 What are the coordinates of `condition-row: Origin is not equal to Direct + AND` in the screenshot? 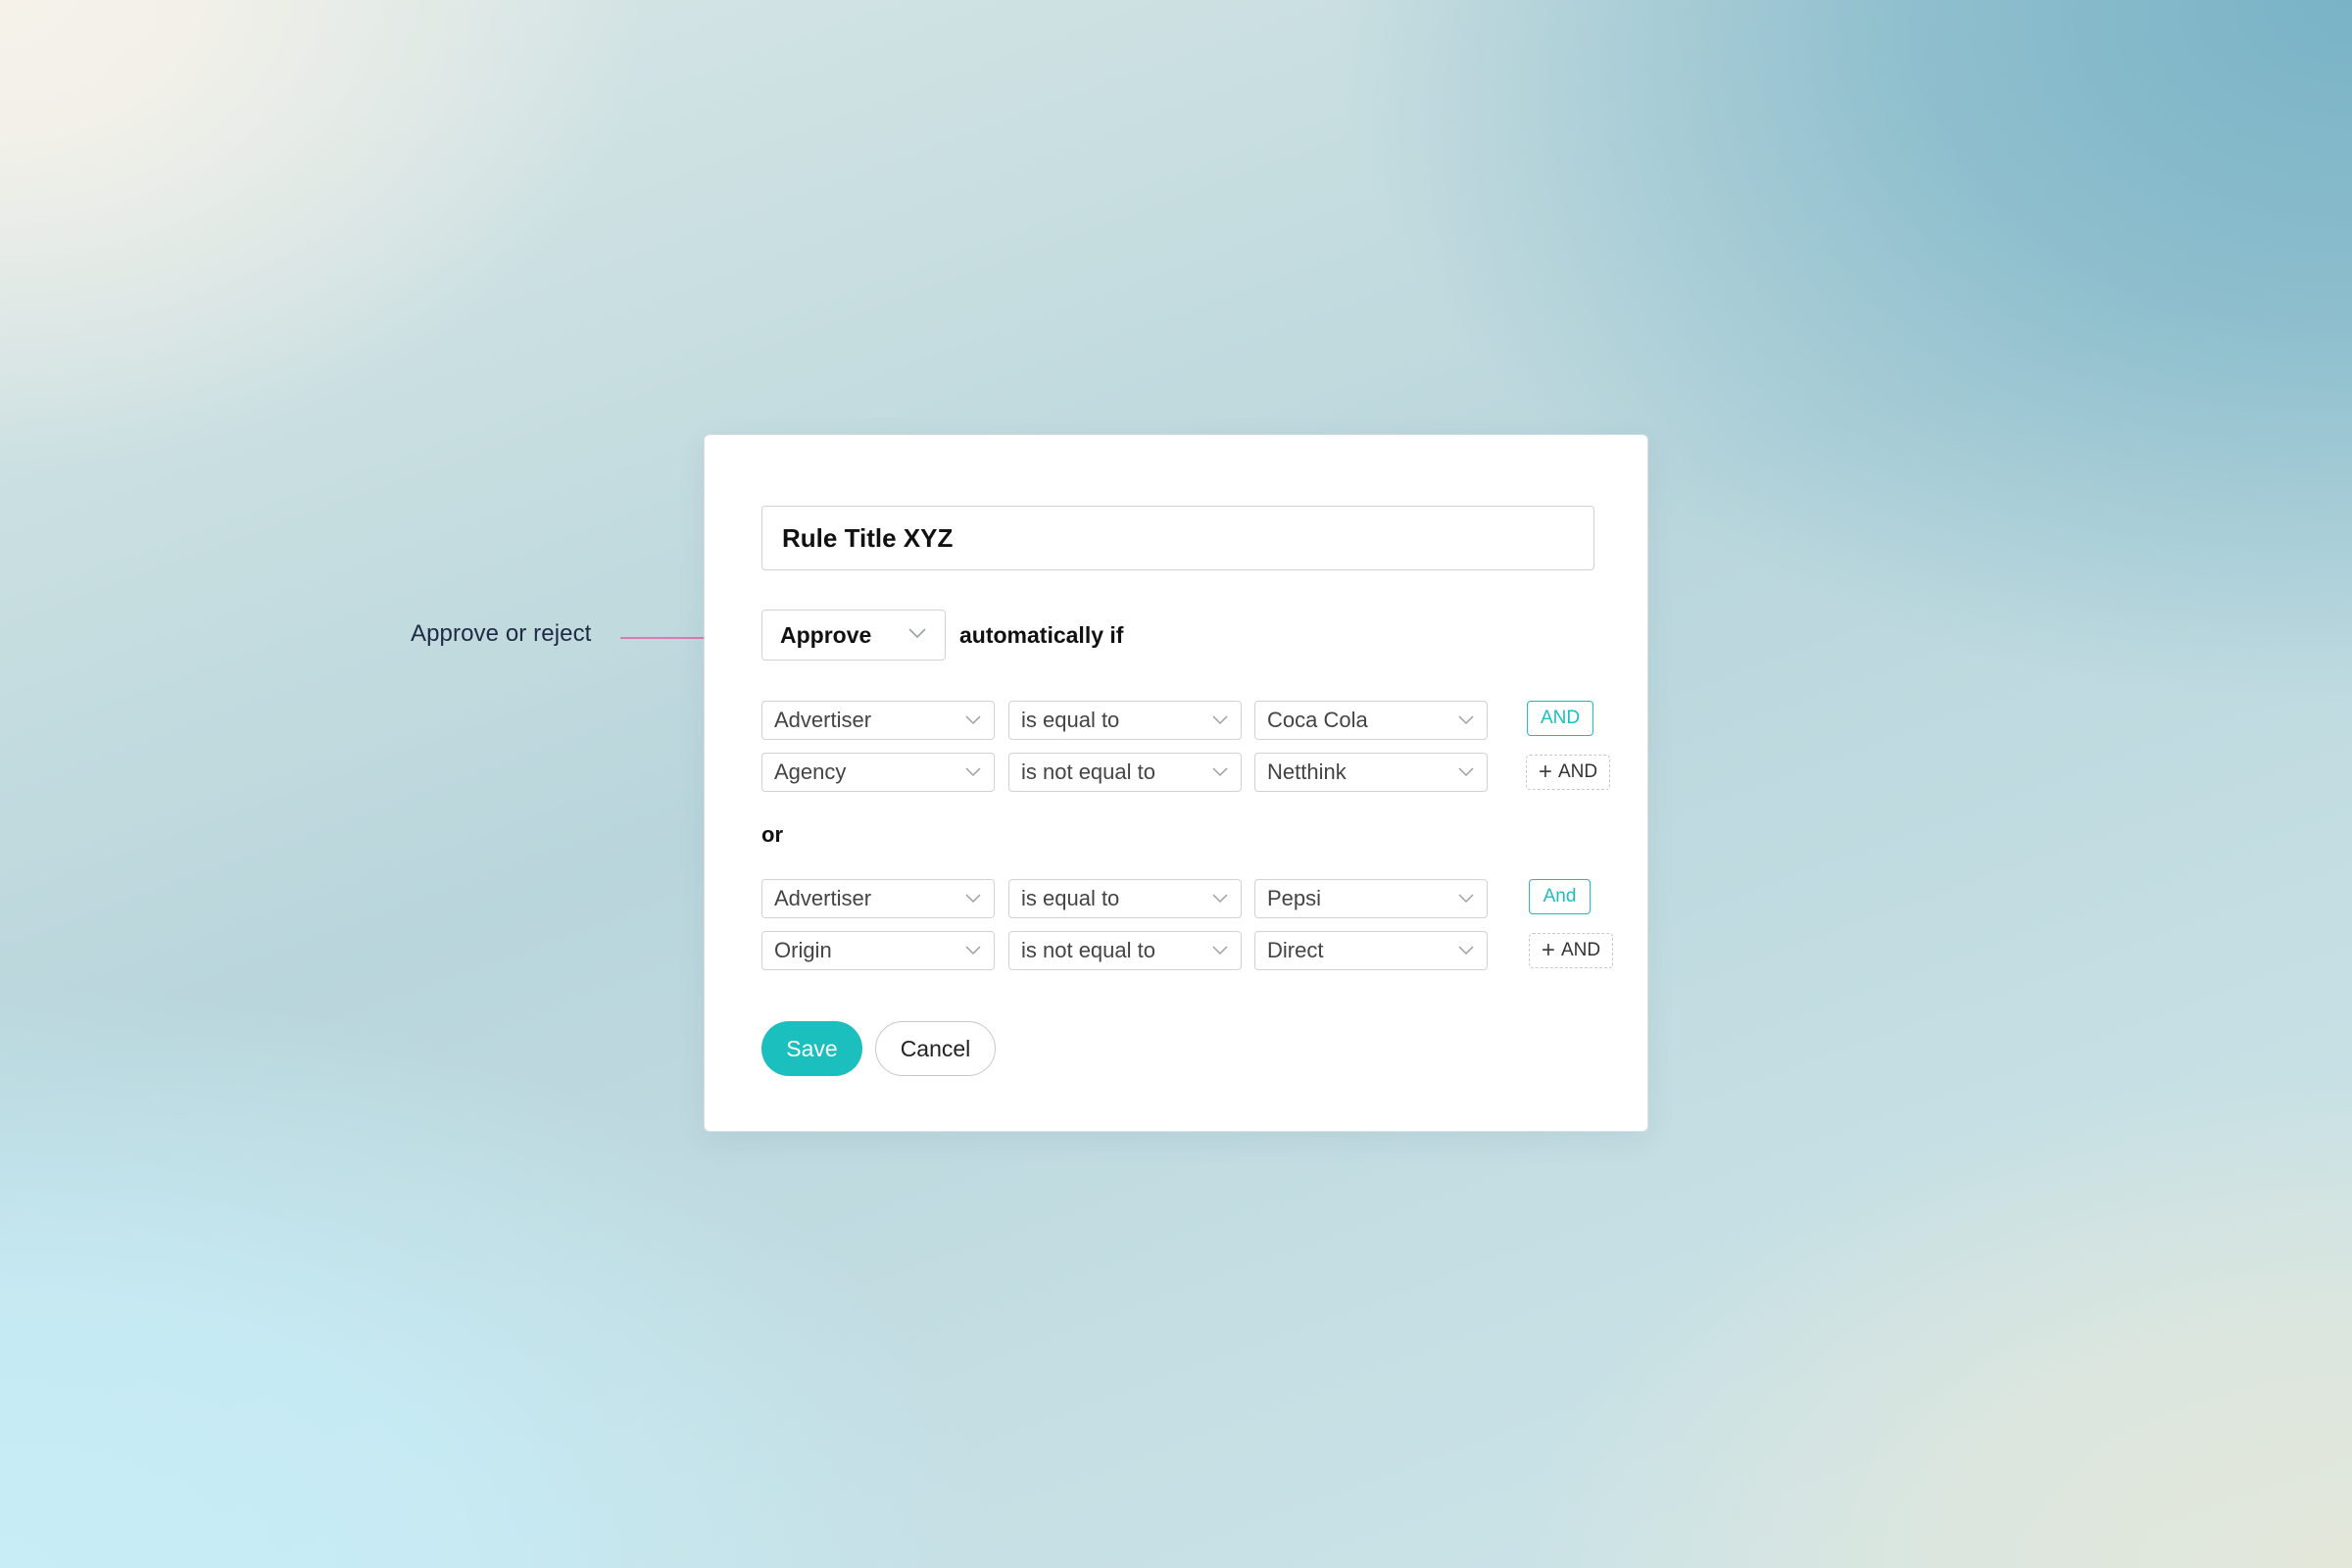 It's located at (1187, 950).